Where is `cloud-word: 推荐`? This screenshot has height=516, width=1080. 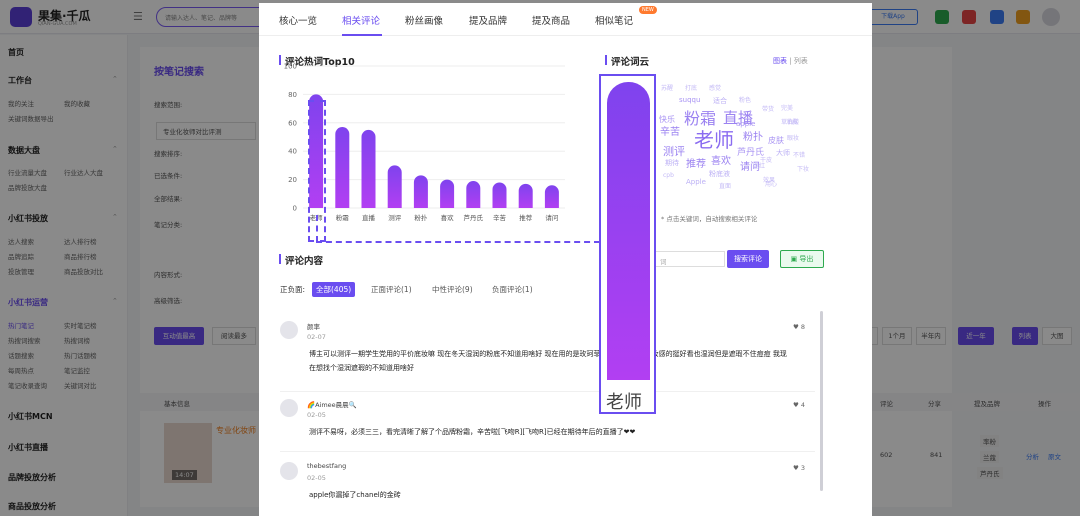 cloud-word: 推荐 is located at coordinates (696, 165).